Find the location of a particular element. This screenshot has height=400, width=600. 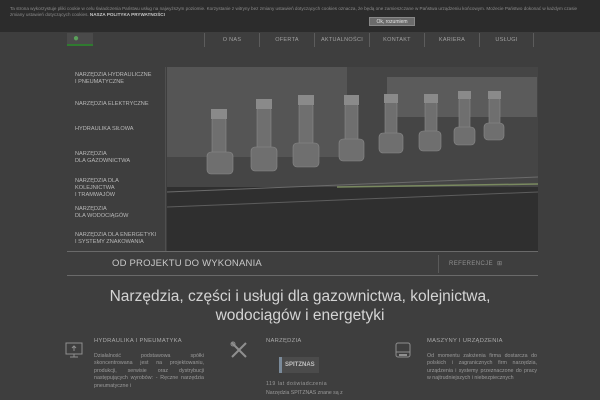

cookie-accept-button: Ok, rozumiem is located at coordinates (392, 21).